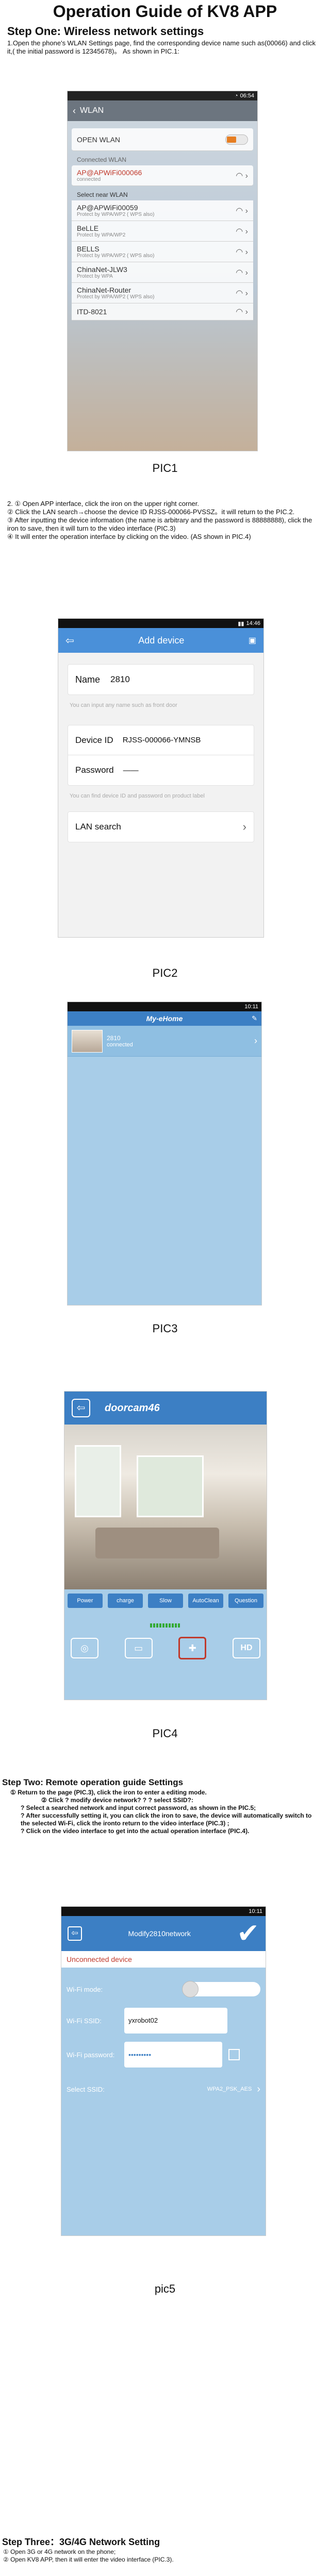  What do you see at coordinates (165, 1018) in the screenshot?
I see `app-header: My-eHome ✎` at bounding box center [165, 1018].